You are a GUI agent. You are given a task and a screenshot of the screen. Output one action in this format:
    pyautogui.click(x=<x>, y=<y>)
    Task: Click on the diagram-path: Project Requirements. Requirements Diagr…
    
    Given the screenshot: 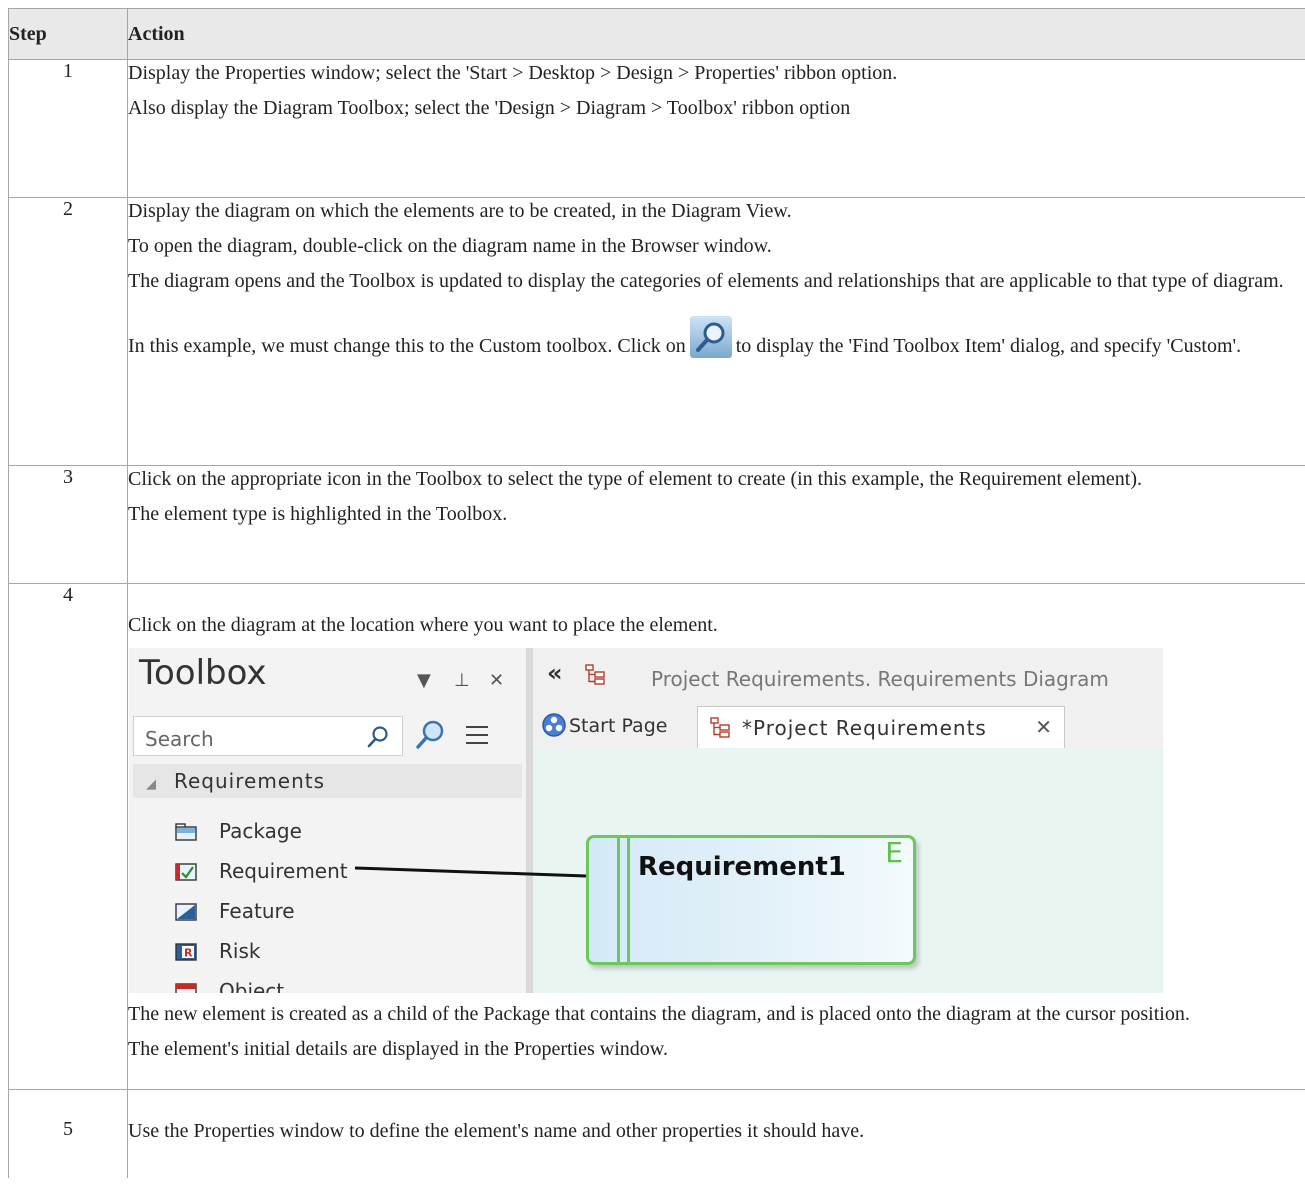 What is the action you would take?
    pyautogui.click(x=880, y=679)
    